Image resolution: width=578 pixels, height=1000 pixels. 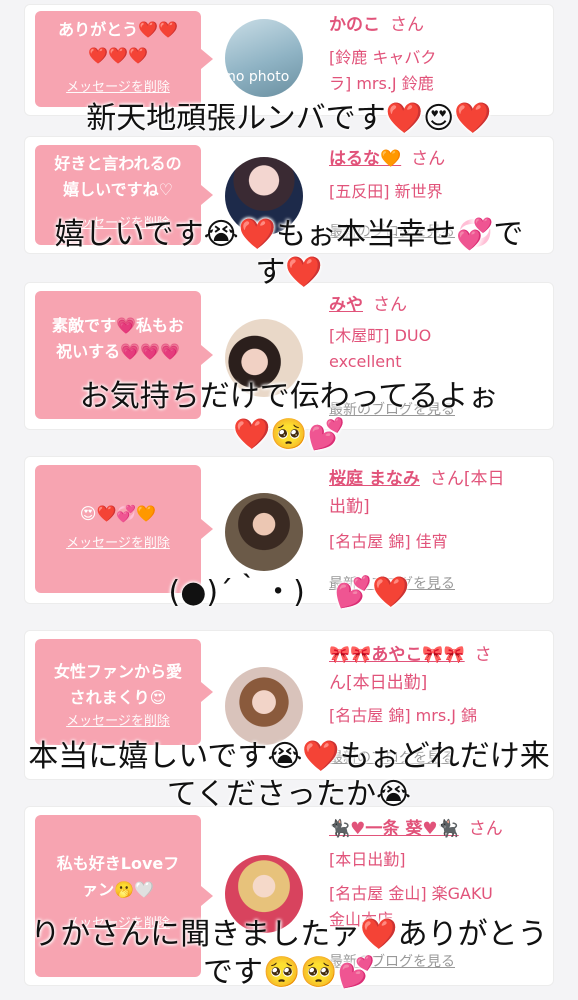 What do you see at coordinates (365, 361) in the screenshot?
I see `shop-info-line: excellent` at bounding box center [365, 361].